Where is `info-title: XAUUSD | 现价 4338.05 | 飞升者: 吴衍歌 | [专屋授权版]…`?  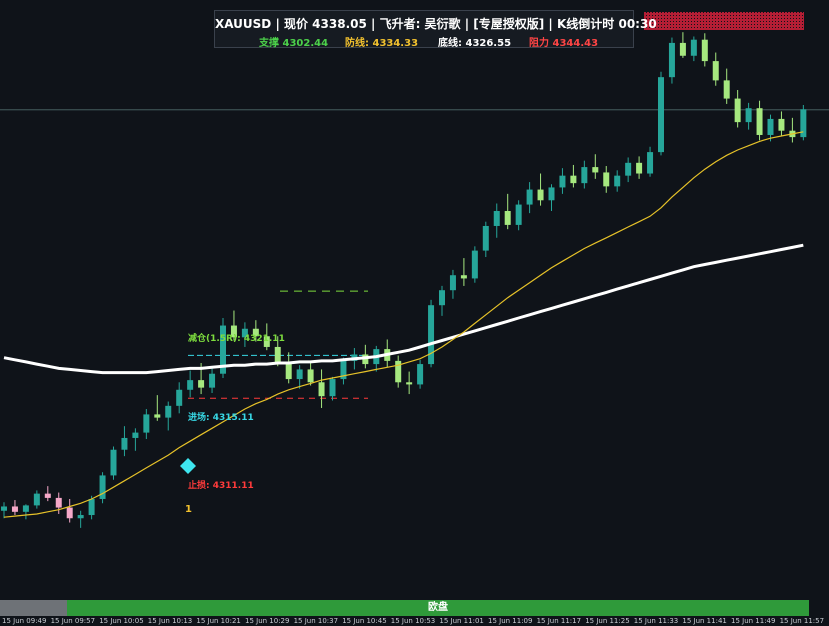 info-title: XAUUSD | 现价 4338.05 | 飞升者: 吴衍歌 | [专屋授权版]… is located at coordinates (436, 24).